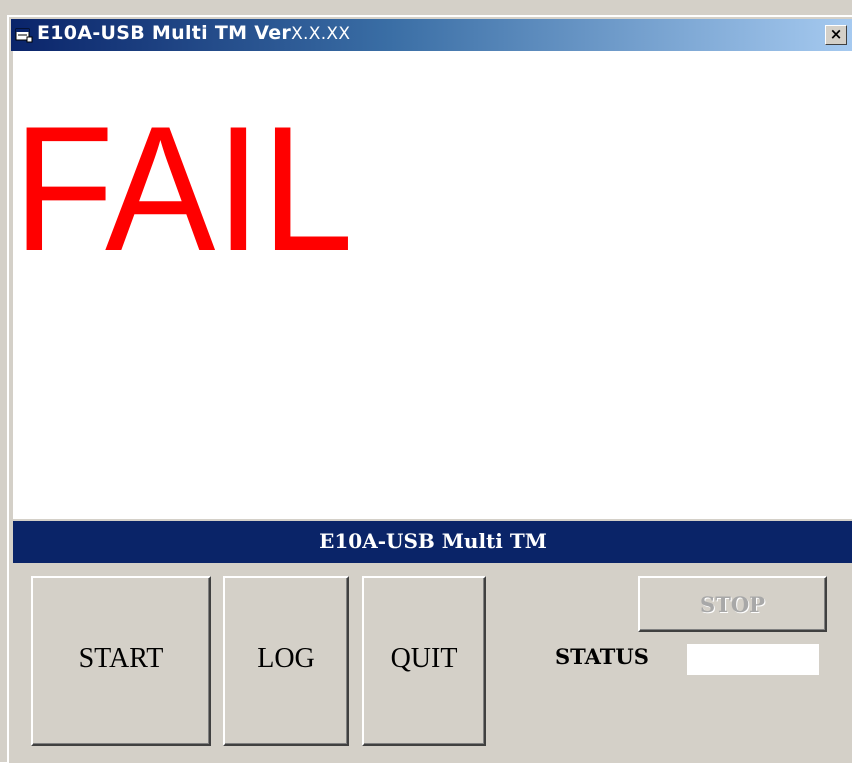 This screenshot has height=763, width=852. I want to click on quit-button: QUIT, so click(424, 661).